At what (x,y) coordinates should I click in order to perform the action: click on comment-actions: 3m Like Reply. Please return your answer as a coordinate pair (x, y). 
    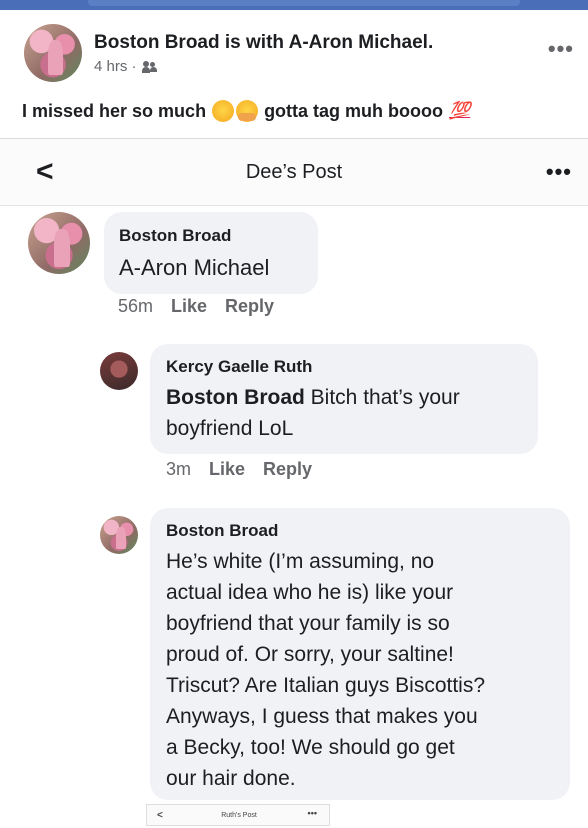
    Looking at the image, I should click on (239, 469).